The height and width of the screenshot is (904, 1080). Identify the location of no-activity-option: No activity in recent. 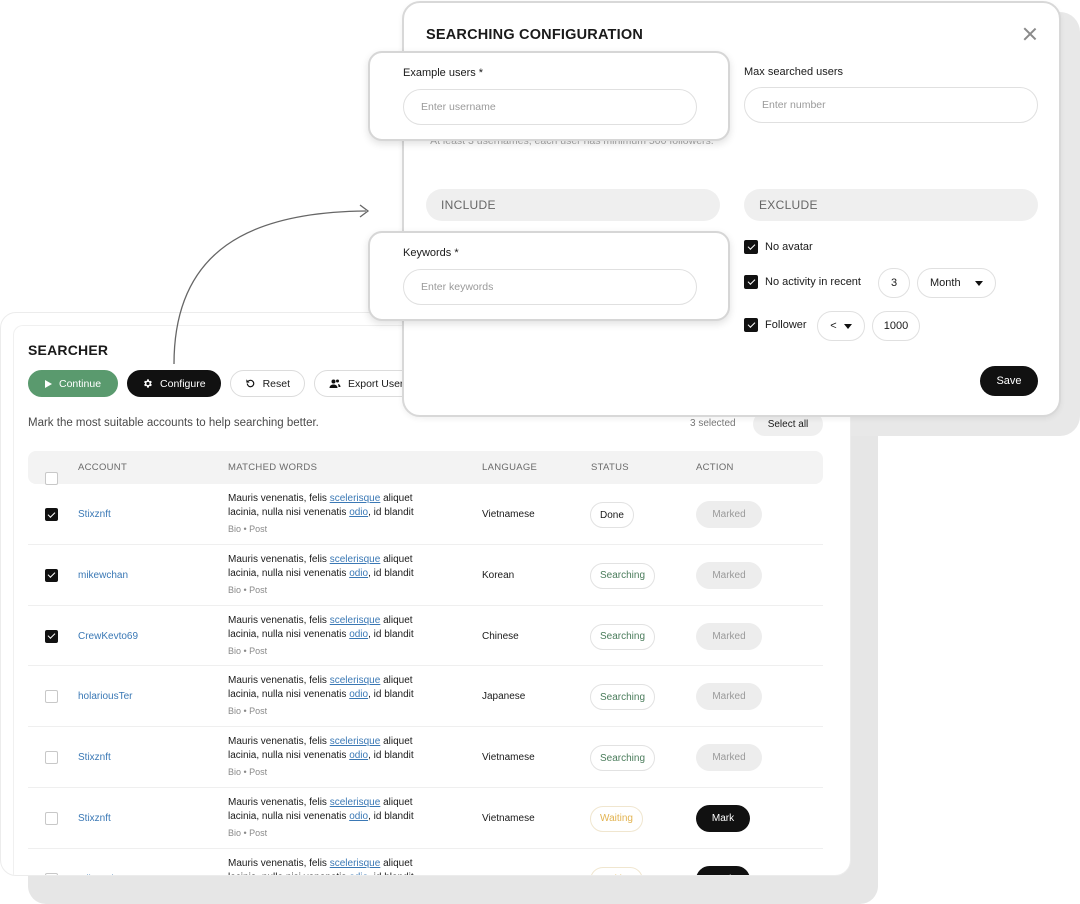
(802, 282).